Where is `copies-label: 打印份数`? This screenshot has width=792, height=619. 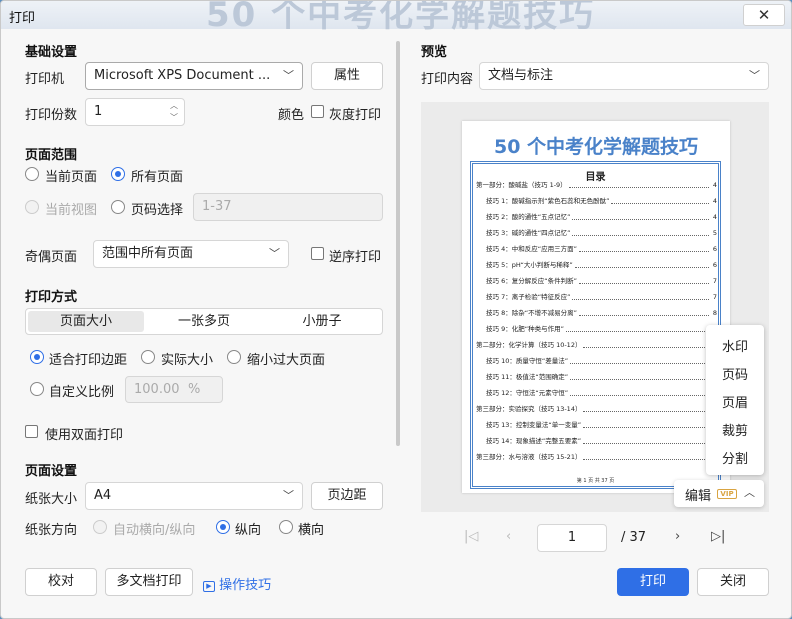 copies-label: 打印份数 is located at coordinates (51, 115).